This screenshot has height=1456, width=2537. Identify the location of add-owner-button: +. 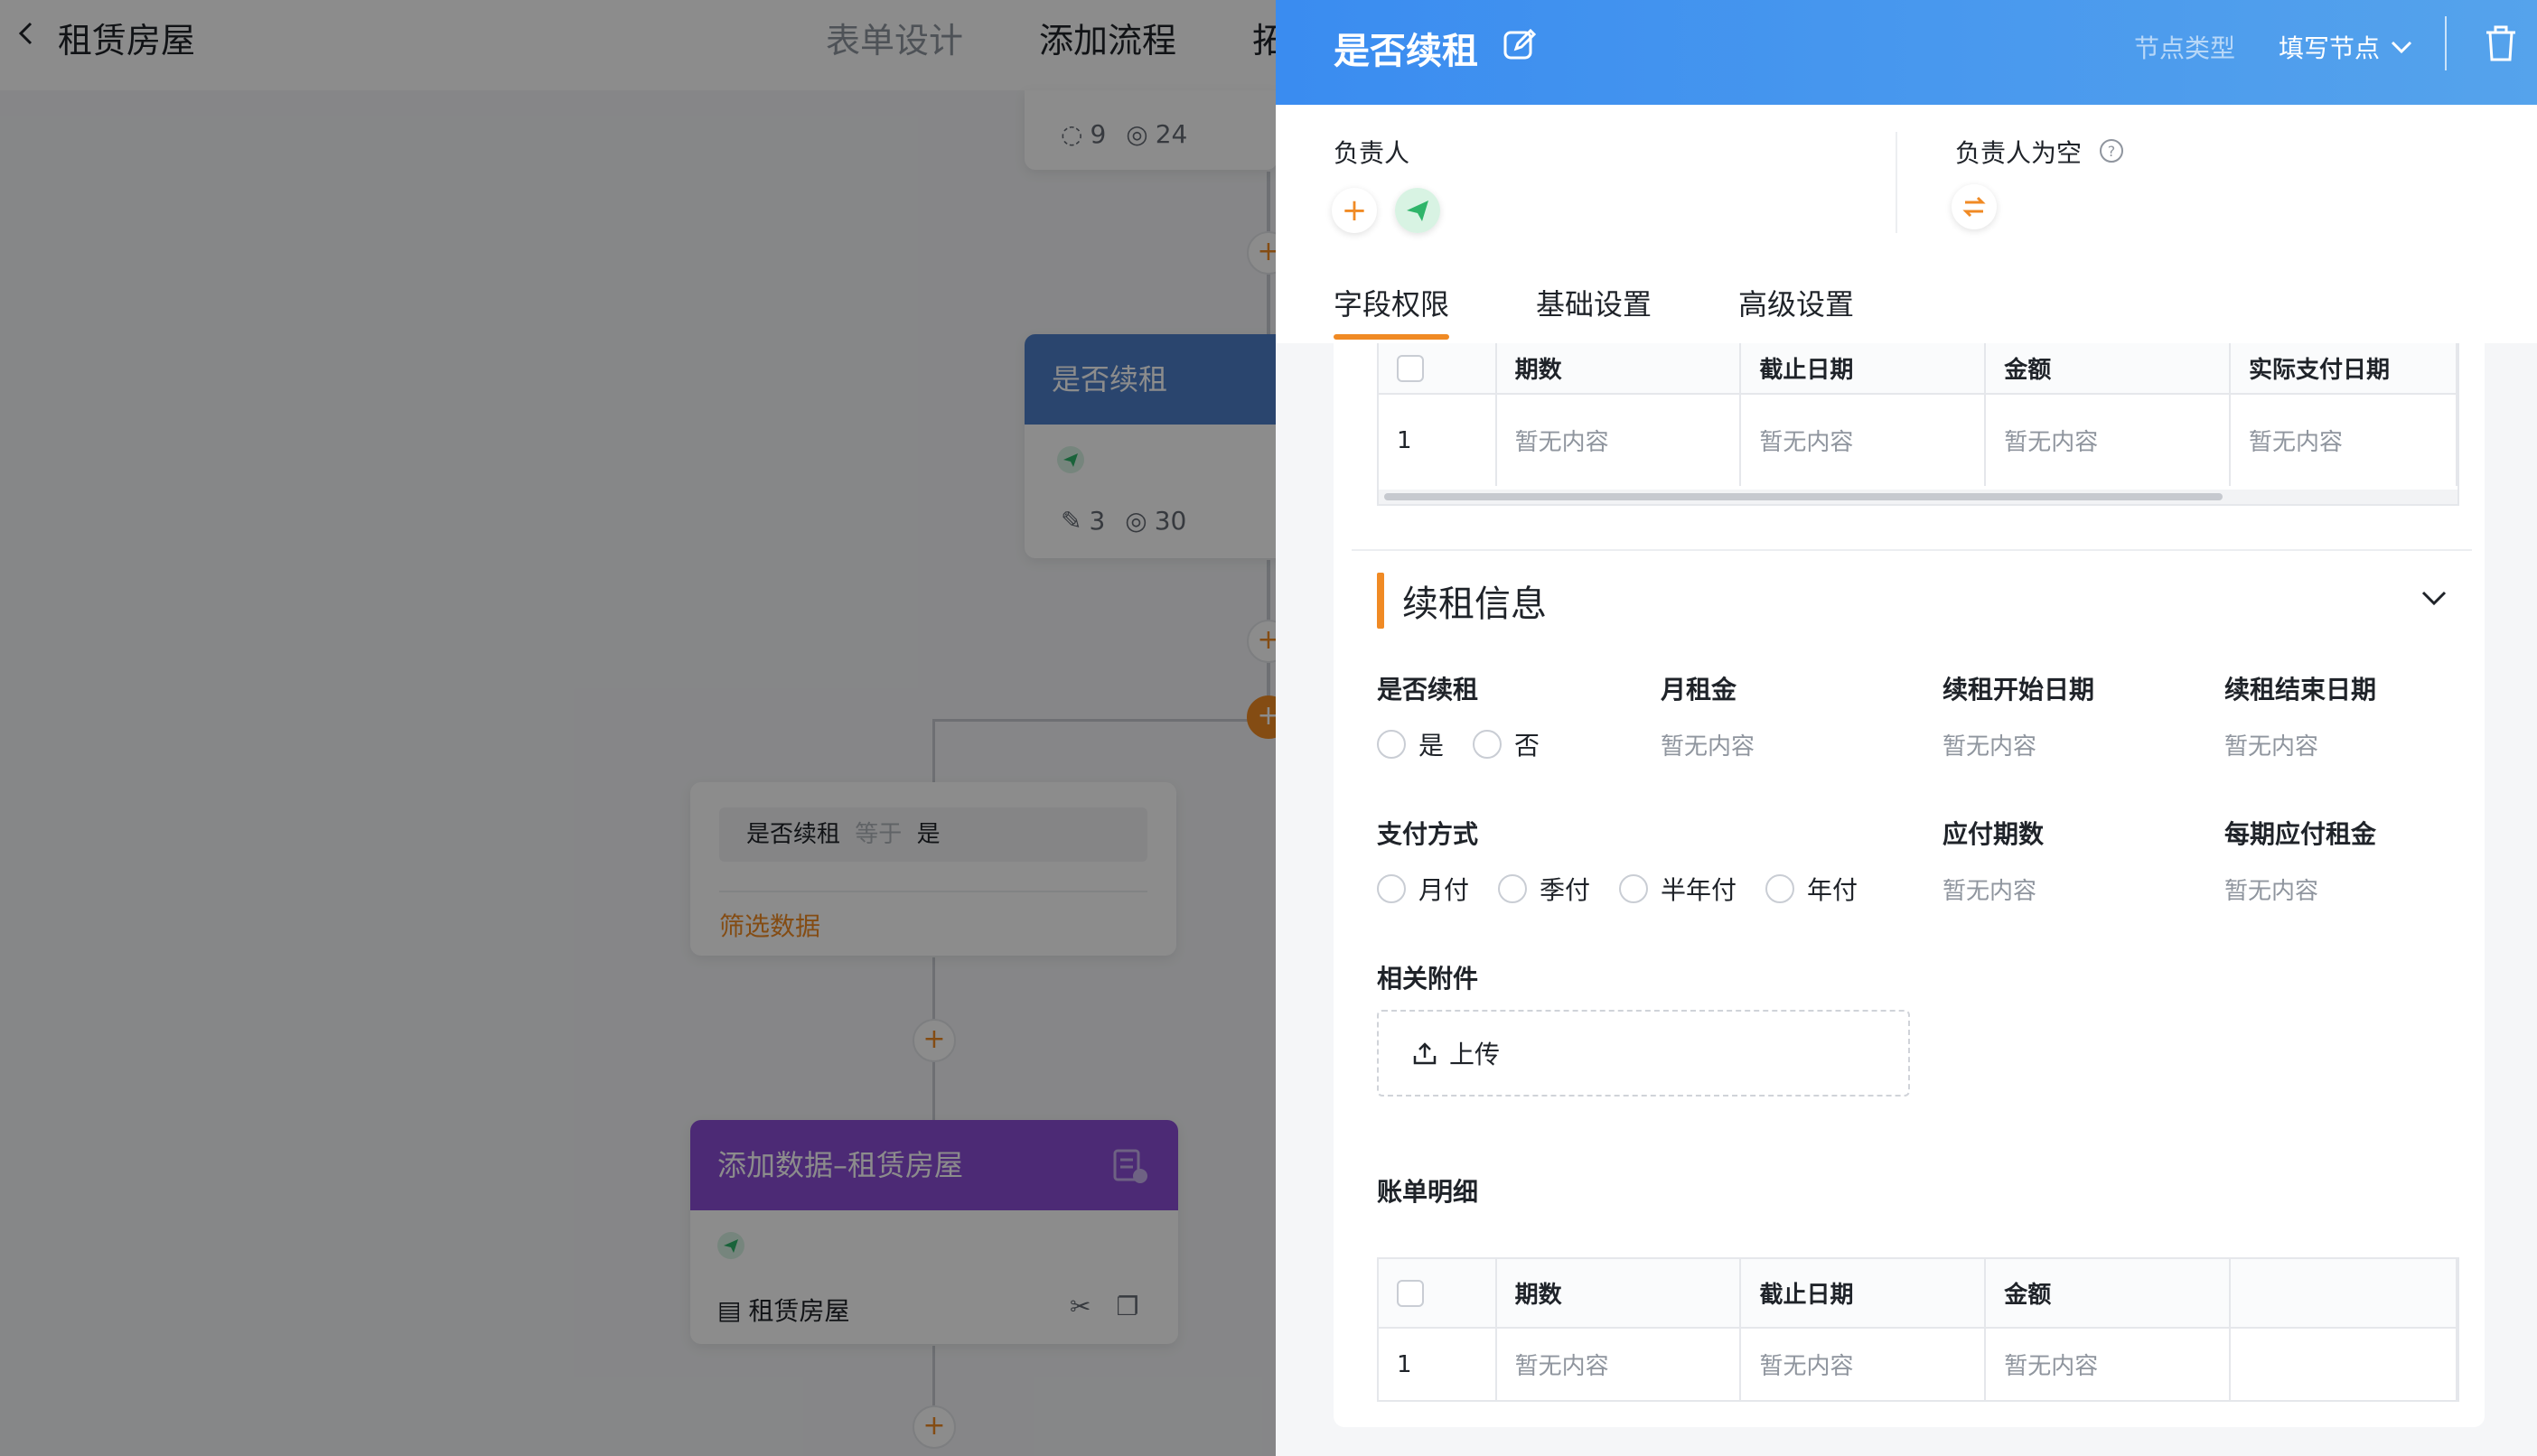
(1354, 210).